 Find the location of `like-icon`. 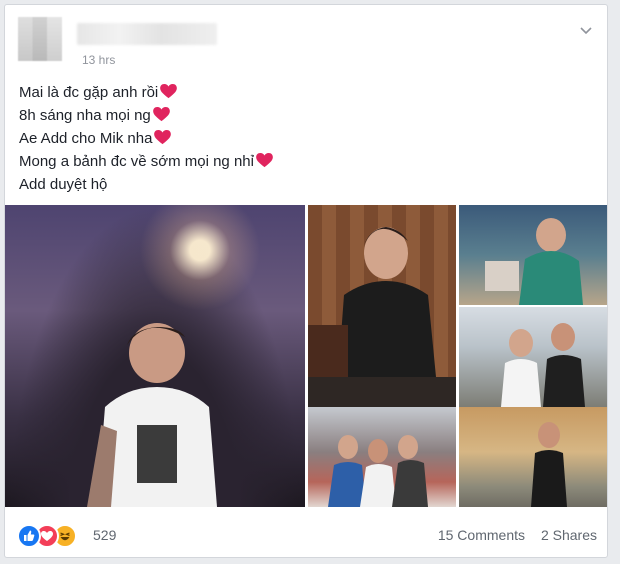

like-icon is located at coordinates (29, 536).